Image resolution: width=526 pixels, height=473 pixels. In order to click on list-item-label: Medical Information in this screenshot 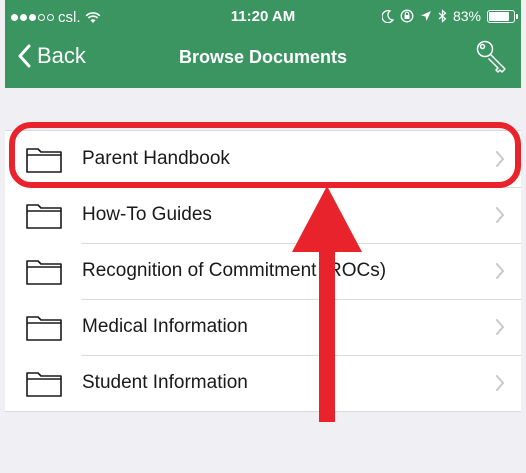, I will do `click(165, 326)`.